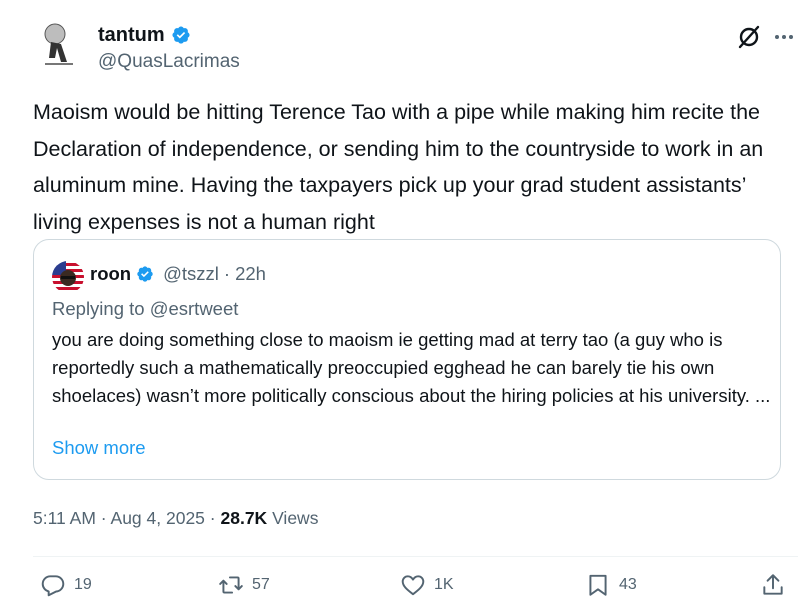  Describe the element at coordinates (53, 586) in the screenshot. I see `reply-icon` at that location.